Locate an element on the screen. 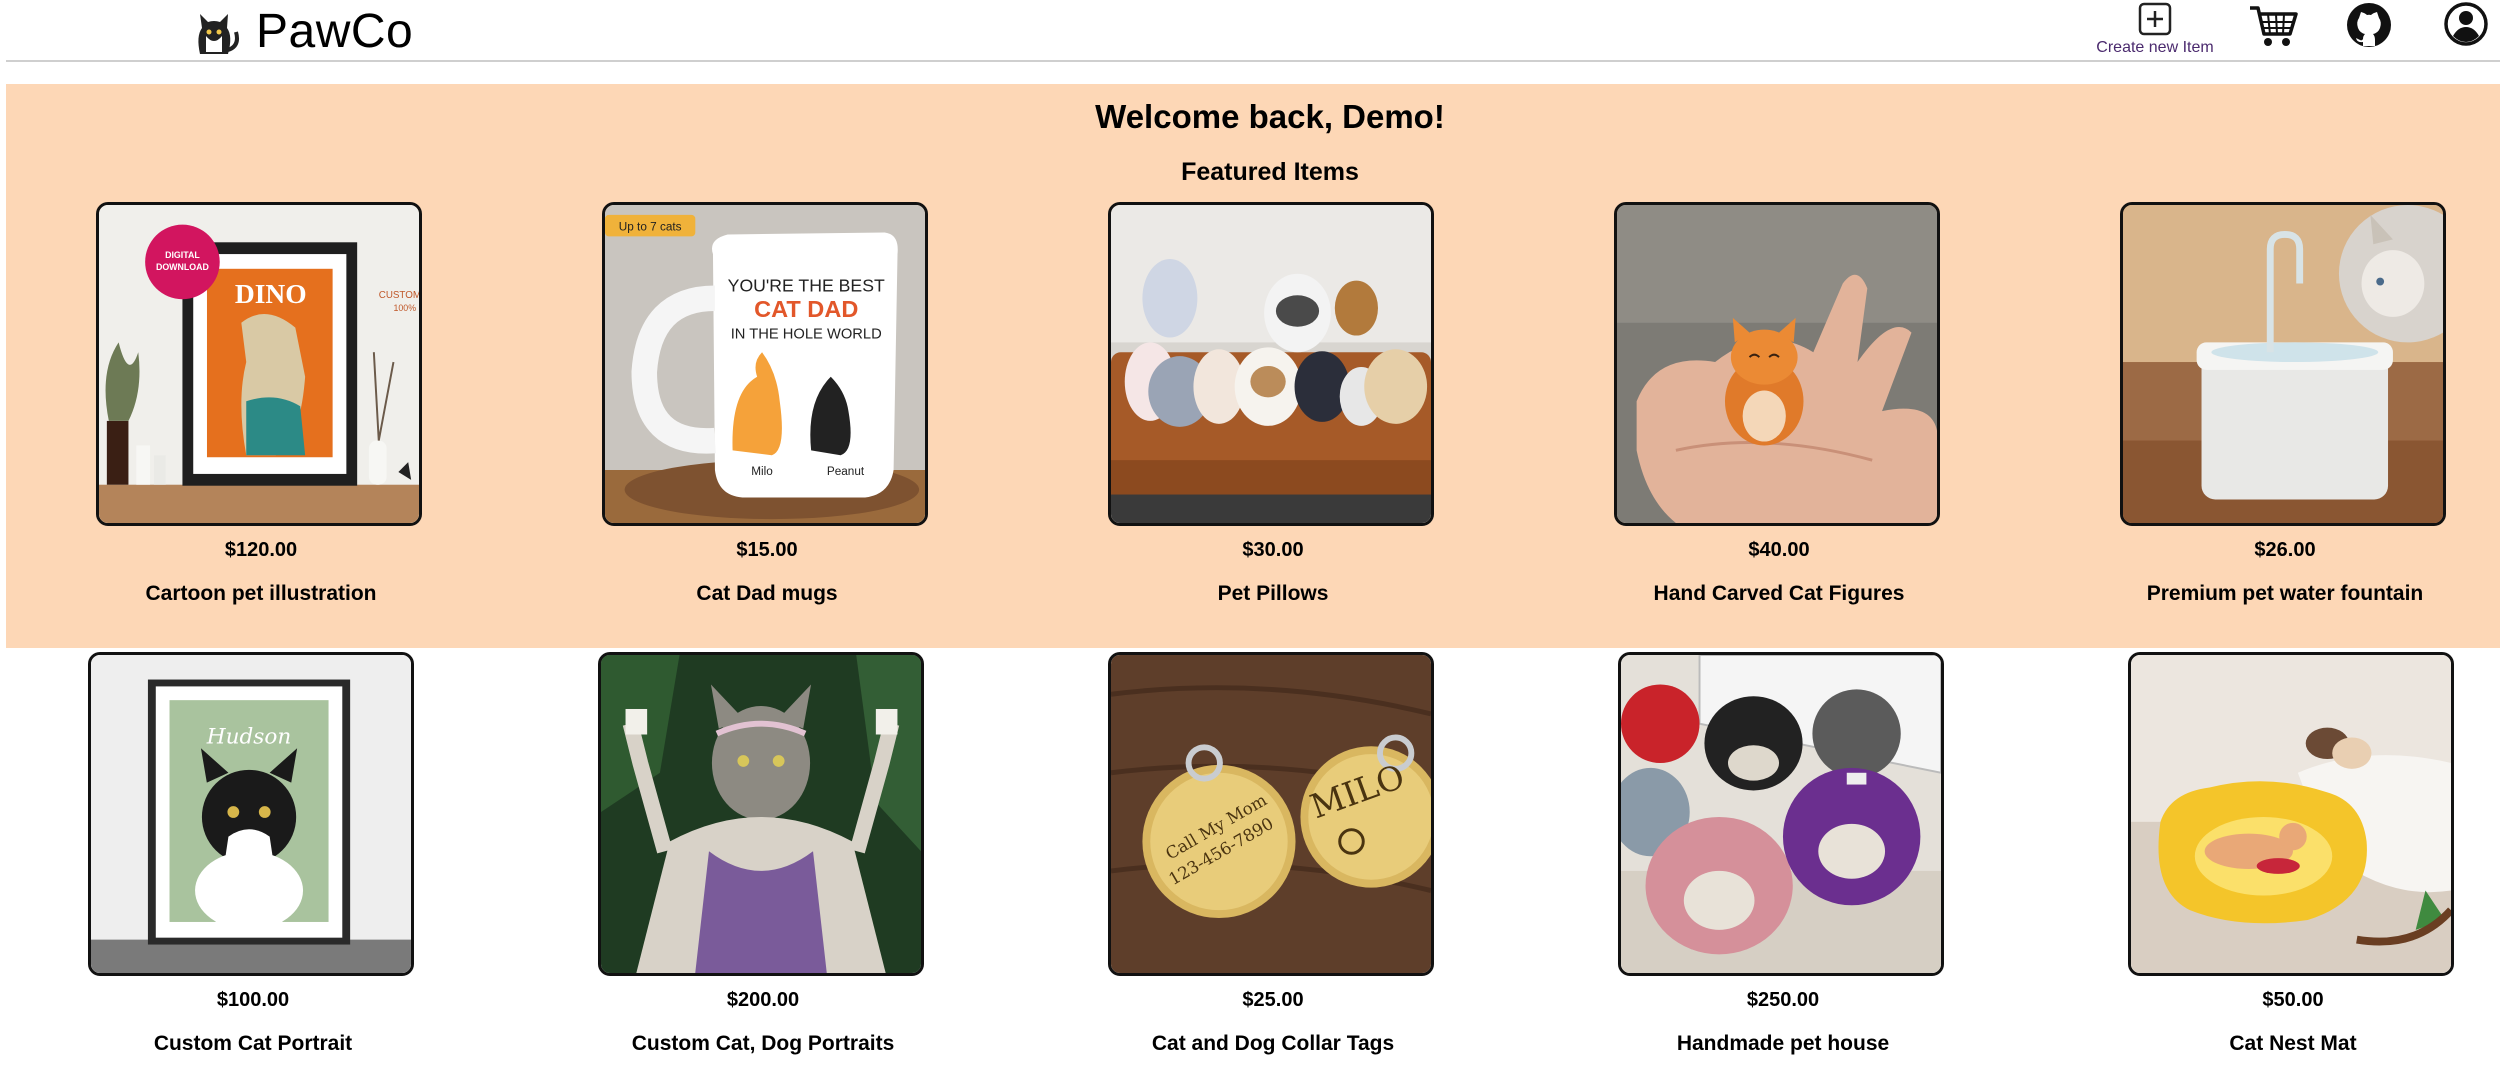  item-card: $200.00 Custom Cat, Dog Portraits is located at coordinates (763, 854).